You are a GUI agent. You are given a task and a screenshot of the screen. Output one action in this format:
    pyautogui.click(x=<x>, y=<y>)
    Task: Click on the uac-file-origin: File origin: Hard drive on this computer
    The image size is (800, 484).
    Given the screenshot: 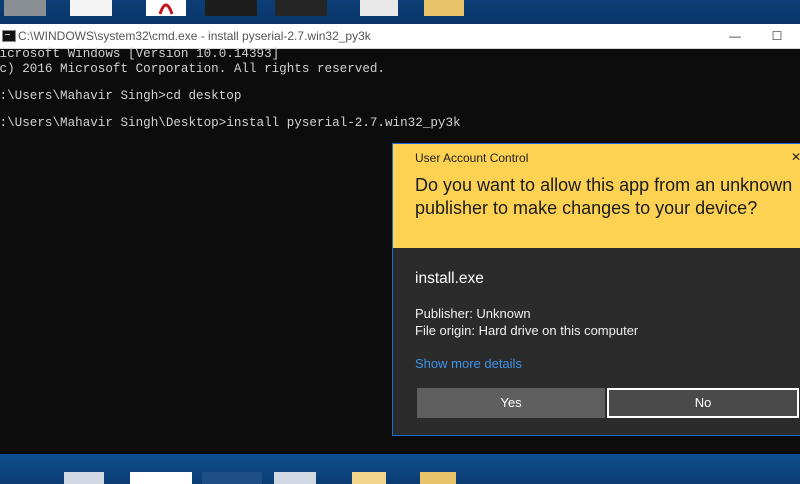 What is the action you would take?
    pyautogui.click(x=527, y=330)
    